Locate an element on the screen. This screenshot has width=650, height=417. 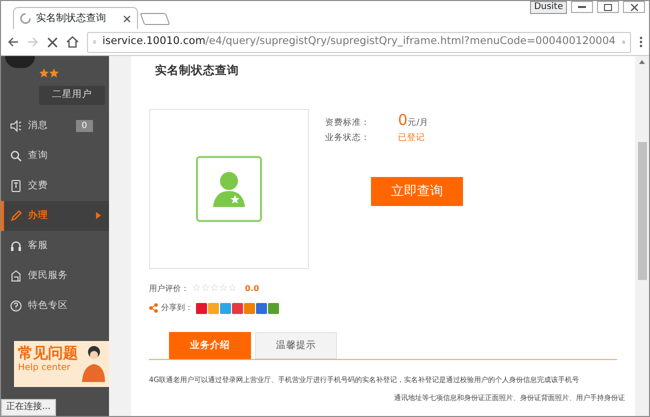
menu-icon is located at coordinates (641, 42).